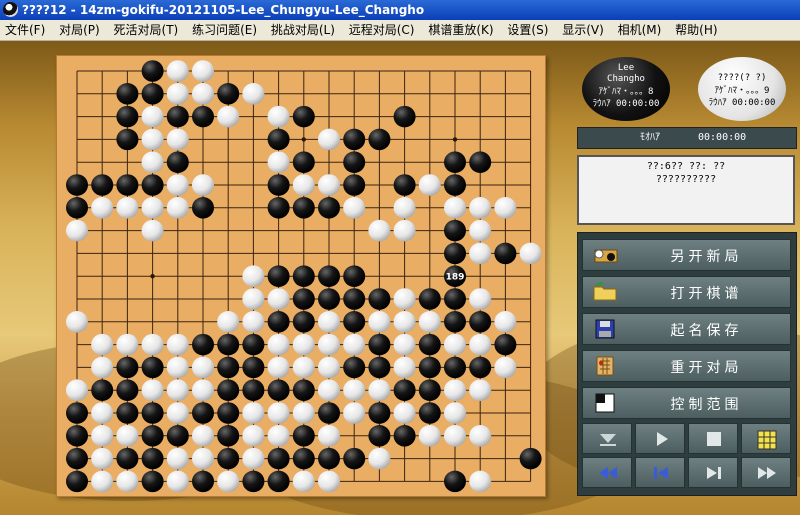 The height and width of the screenshot is (515, 800). What do you see at coordinates (722, 137) in the screenshot?
I see `timer-value: 00:00:00` at bounding box center [722, 137].